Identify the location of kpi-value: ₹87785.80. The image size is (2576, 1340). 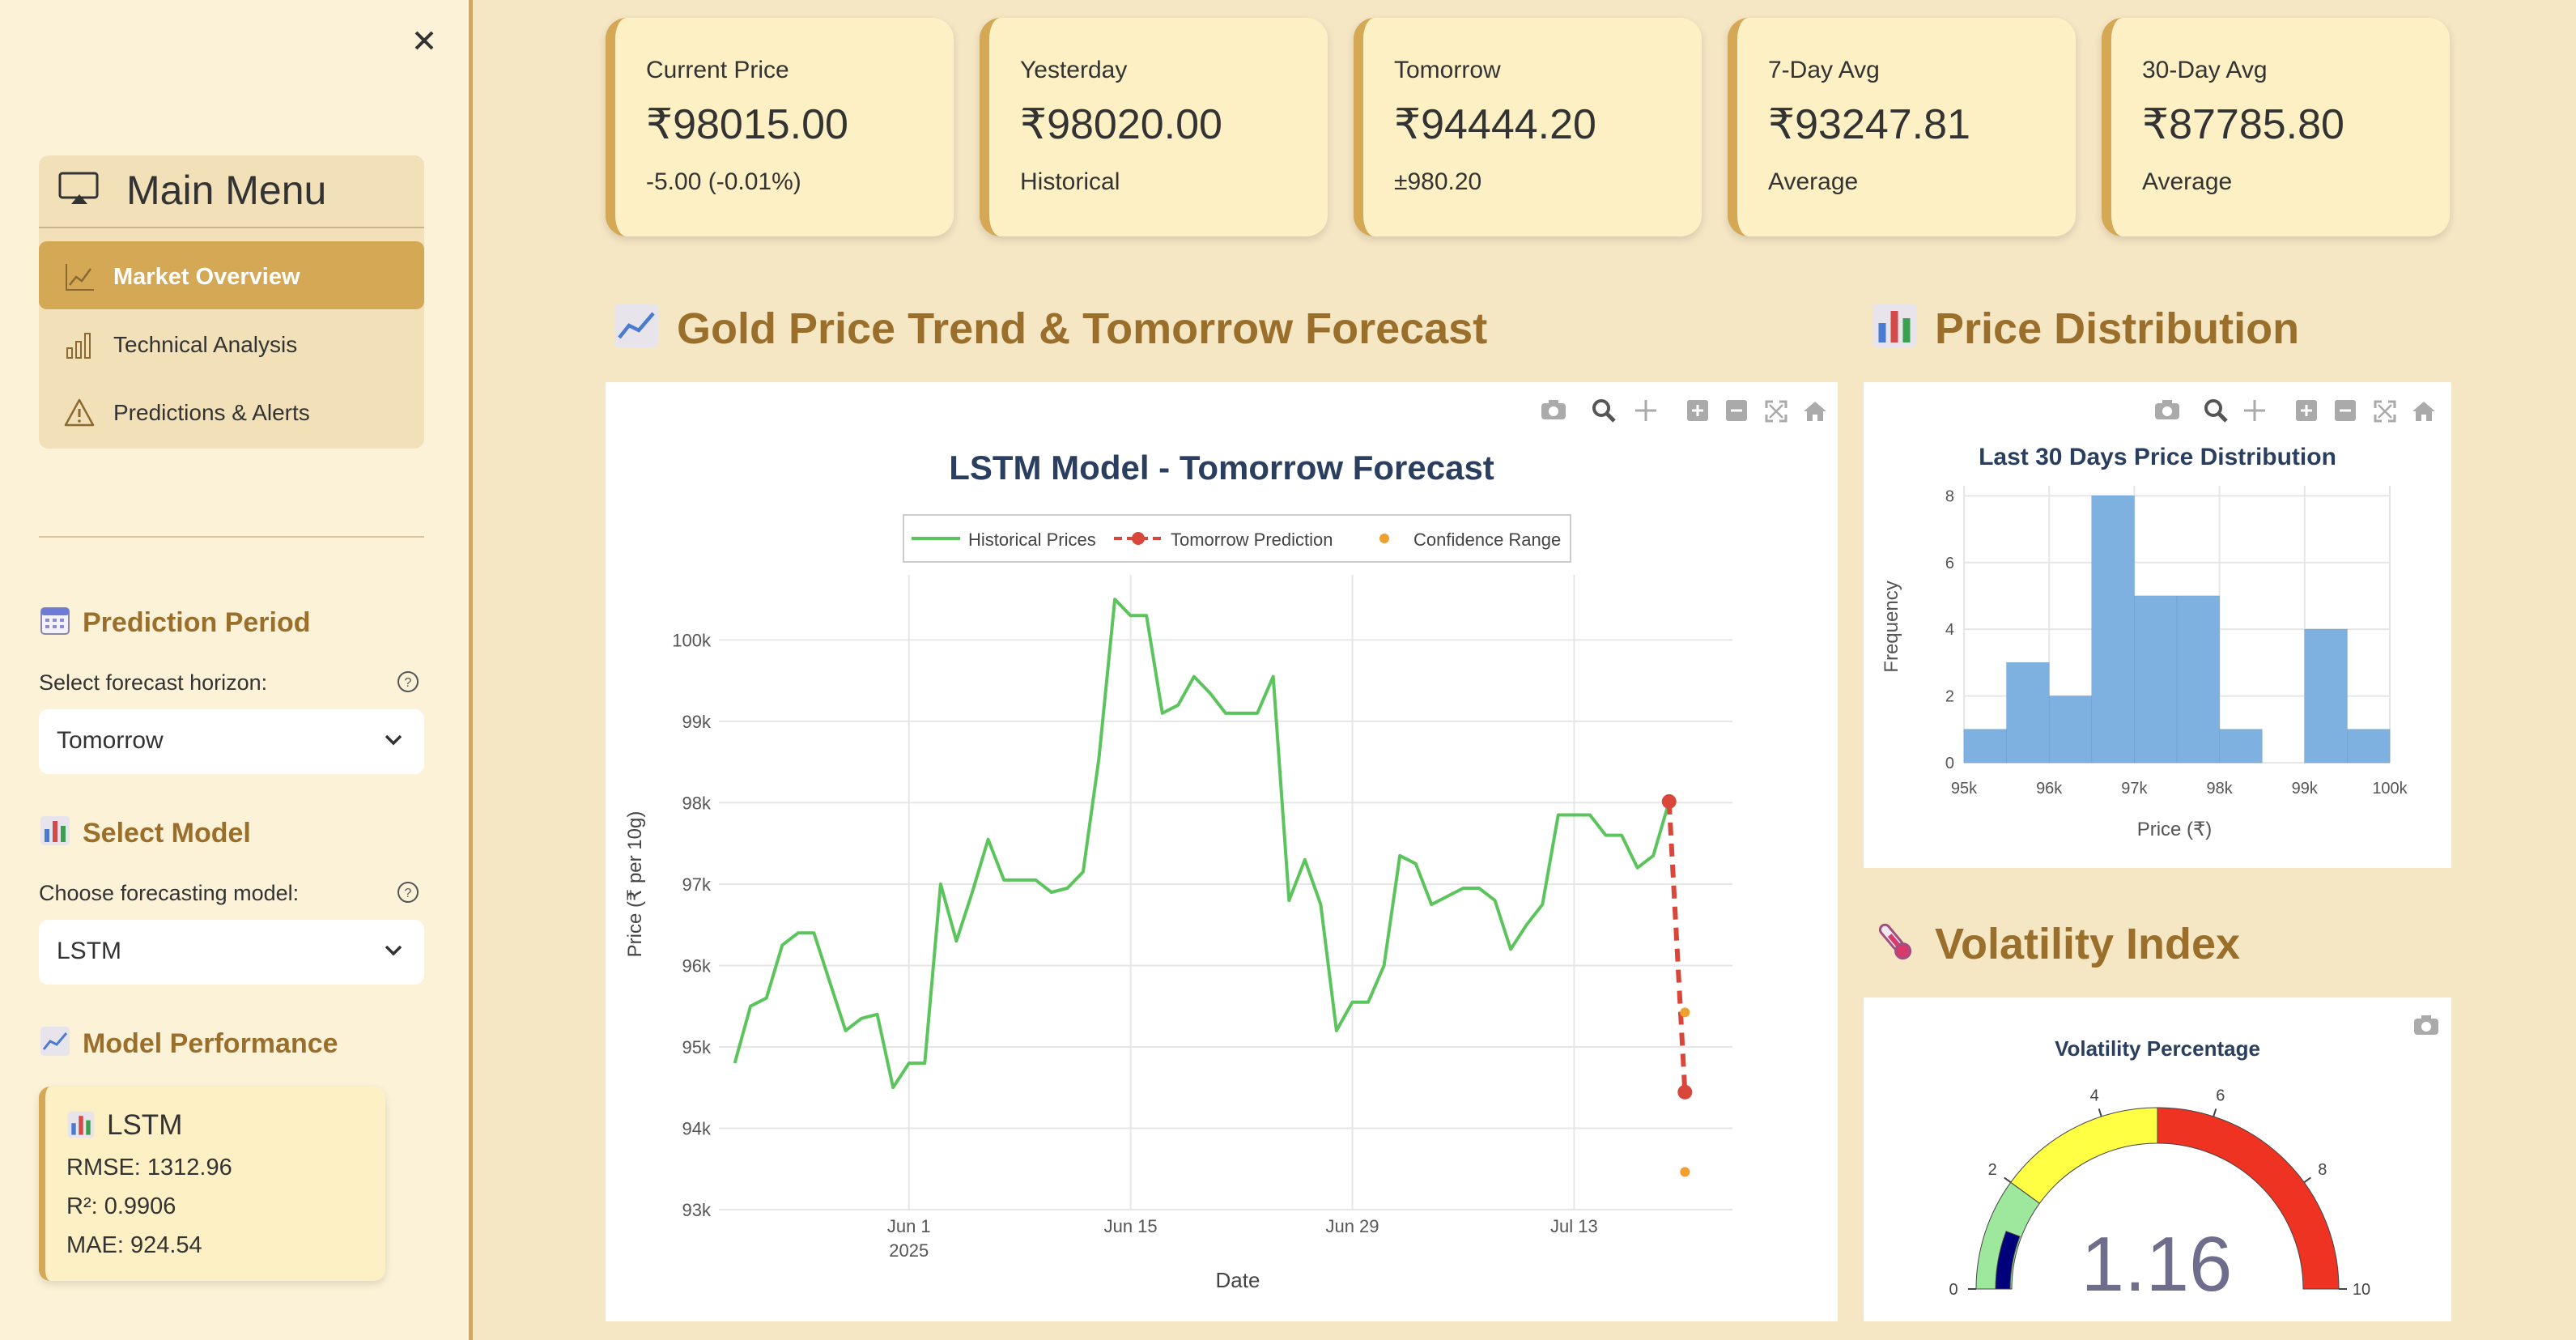
(2243, 124).